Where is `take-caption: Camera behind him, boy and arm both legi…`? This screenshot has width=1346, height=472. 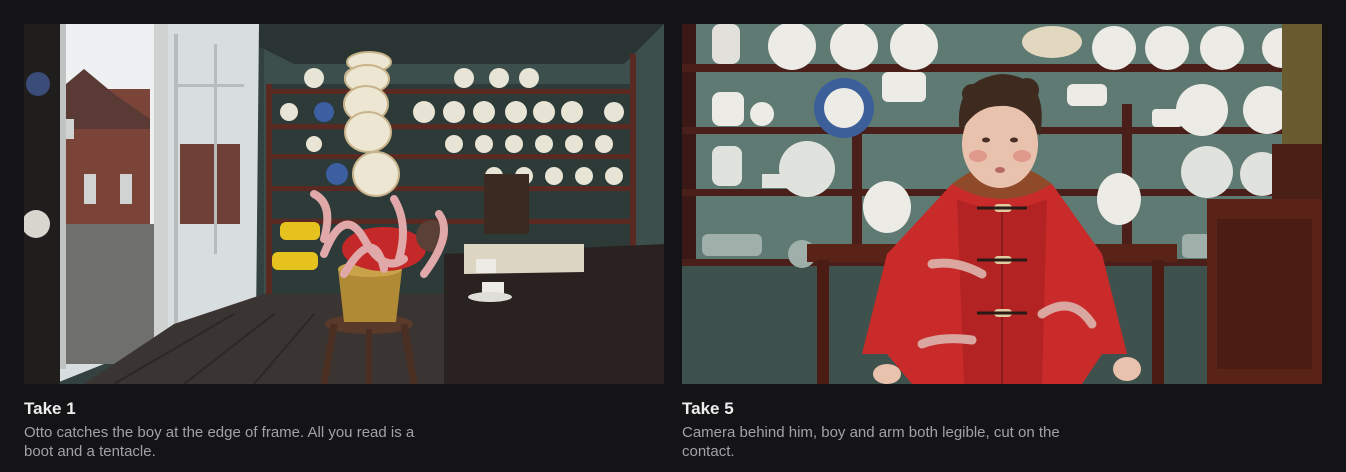
take-caption: Camera behind him, boy and arm both legi… is located at coordinates (871, 442).